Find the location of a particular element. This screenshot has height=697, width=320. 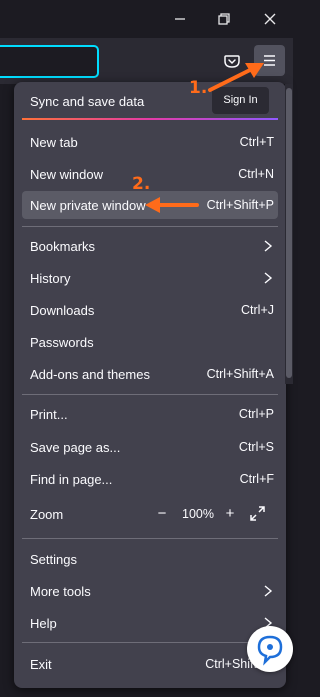

menu-item-label: Zoom is located at coordinates (47, 514).